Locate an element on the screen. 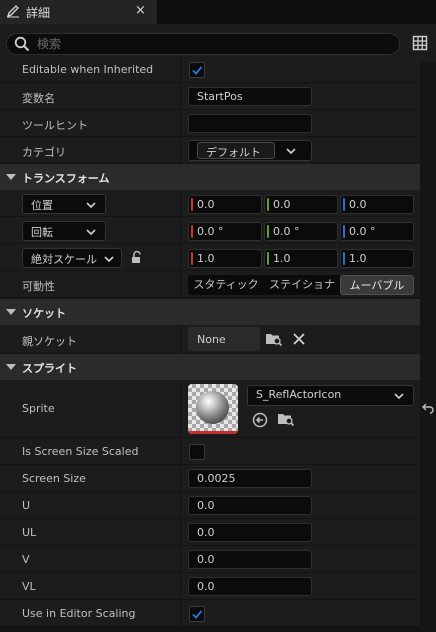 The height and width of the screenshot is (632, 436). tab-title: 詳細 is located at coordinates (38, 13).